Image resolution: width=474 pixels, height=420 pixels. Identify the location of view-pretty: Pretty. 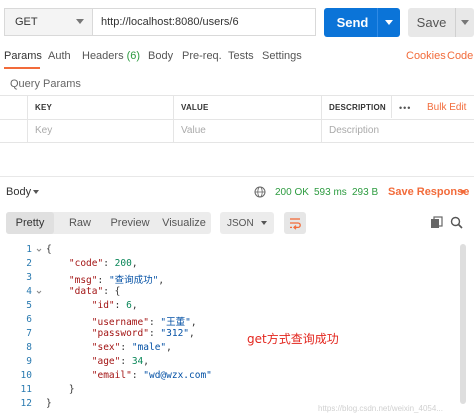
(30, 223).